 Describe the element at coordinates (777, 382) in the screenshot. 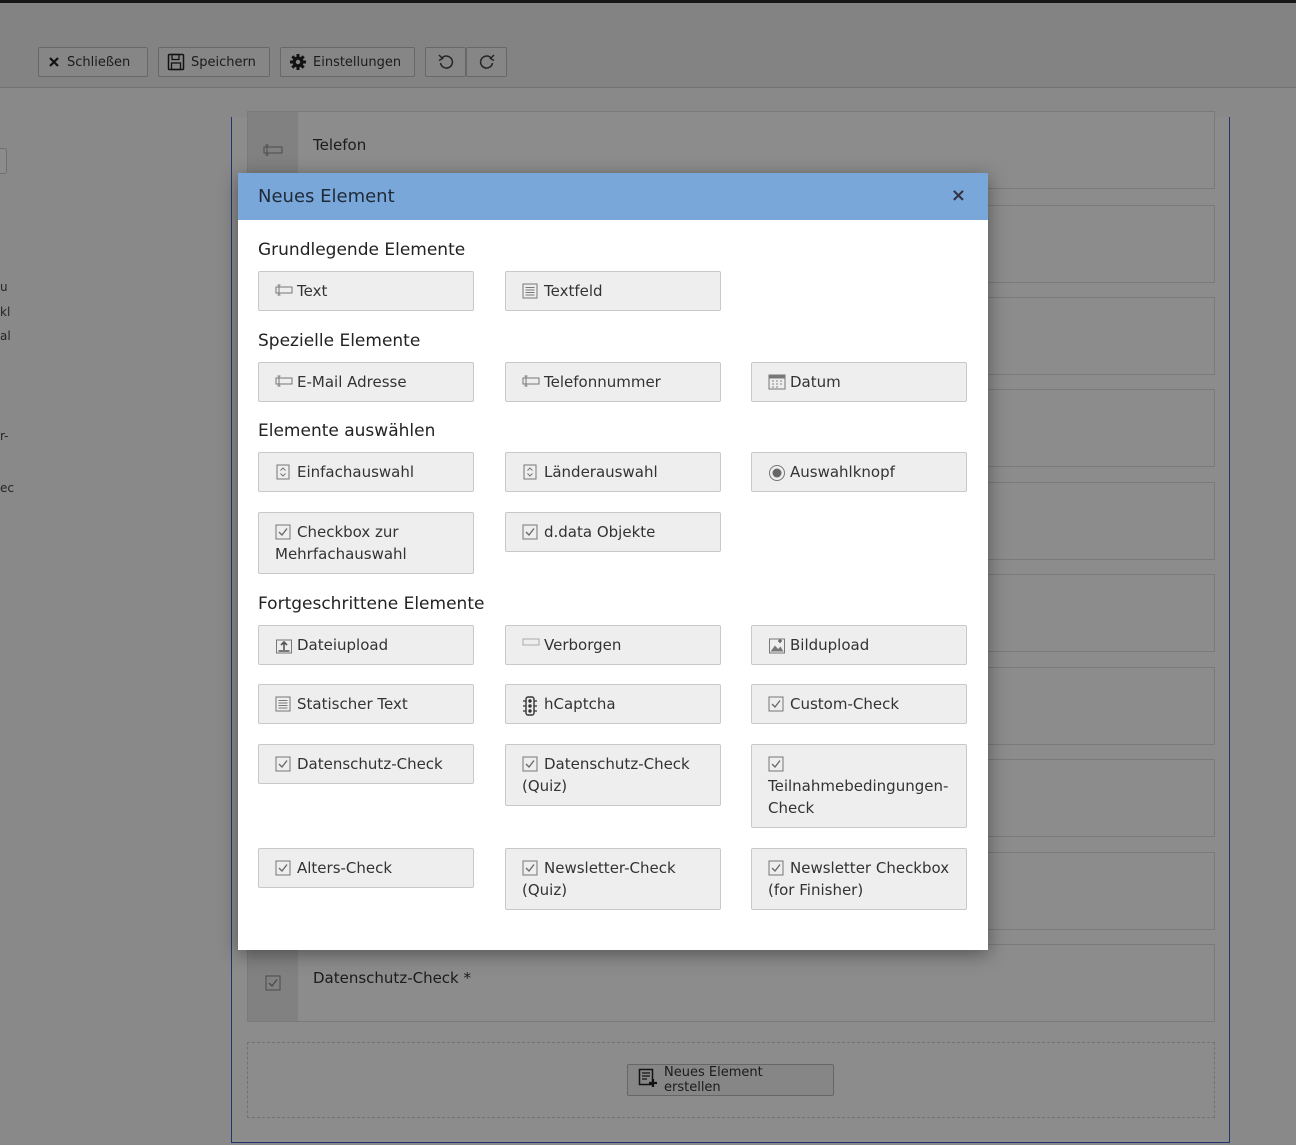

I see `calendar-icon` at that location.